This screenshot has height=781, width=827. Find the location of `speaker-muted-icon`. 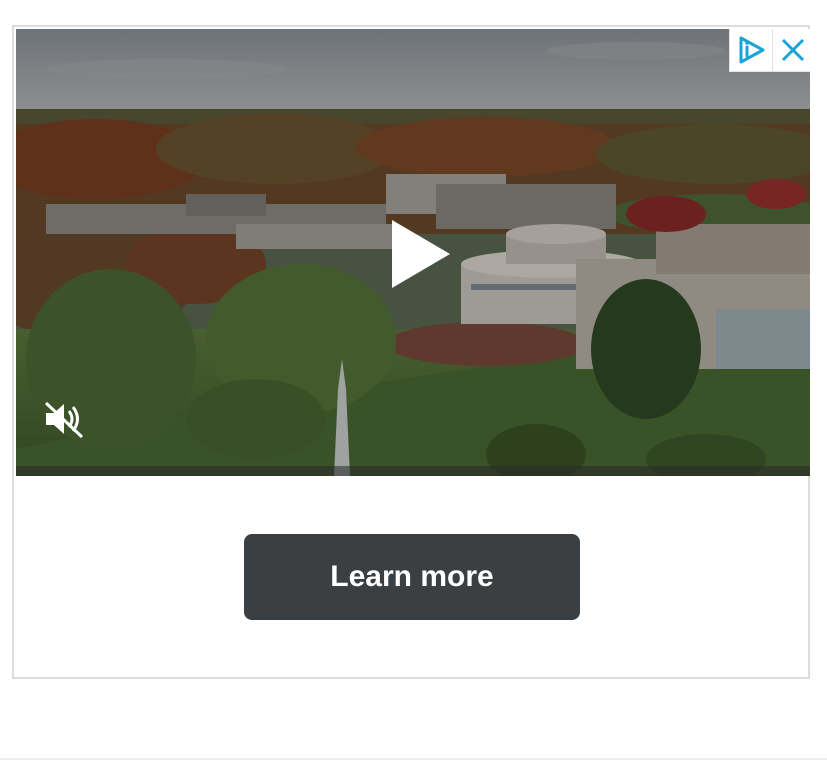

speaker-muted-icon is located at coordinates (64, 420).